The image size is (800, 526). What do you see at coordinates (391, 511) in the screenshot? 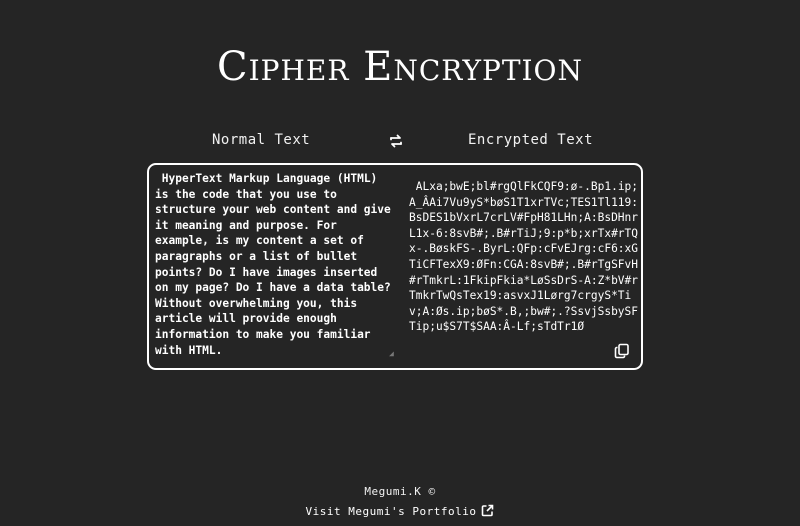
I see `portfolio-link-label: Visit Megumi's Portfolio` at bounding box center [391, 511].